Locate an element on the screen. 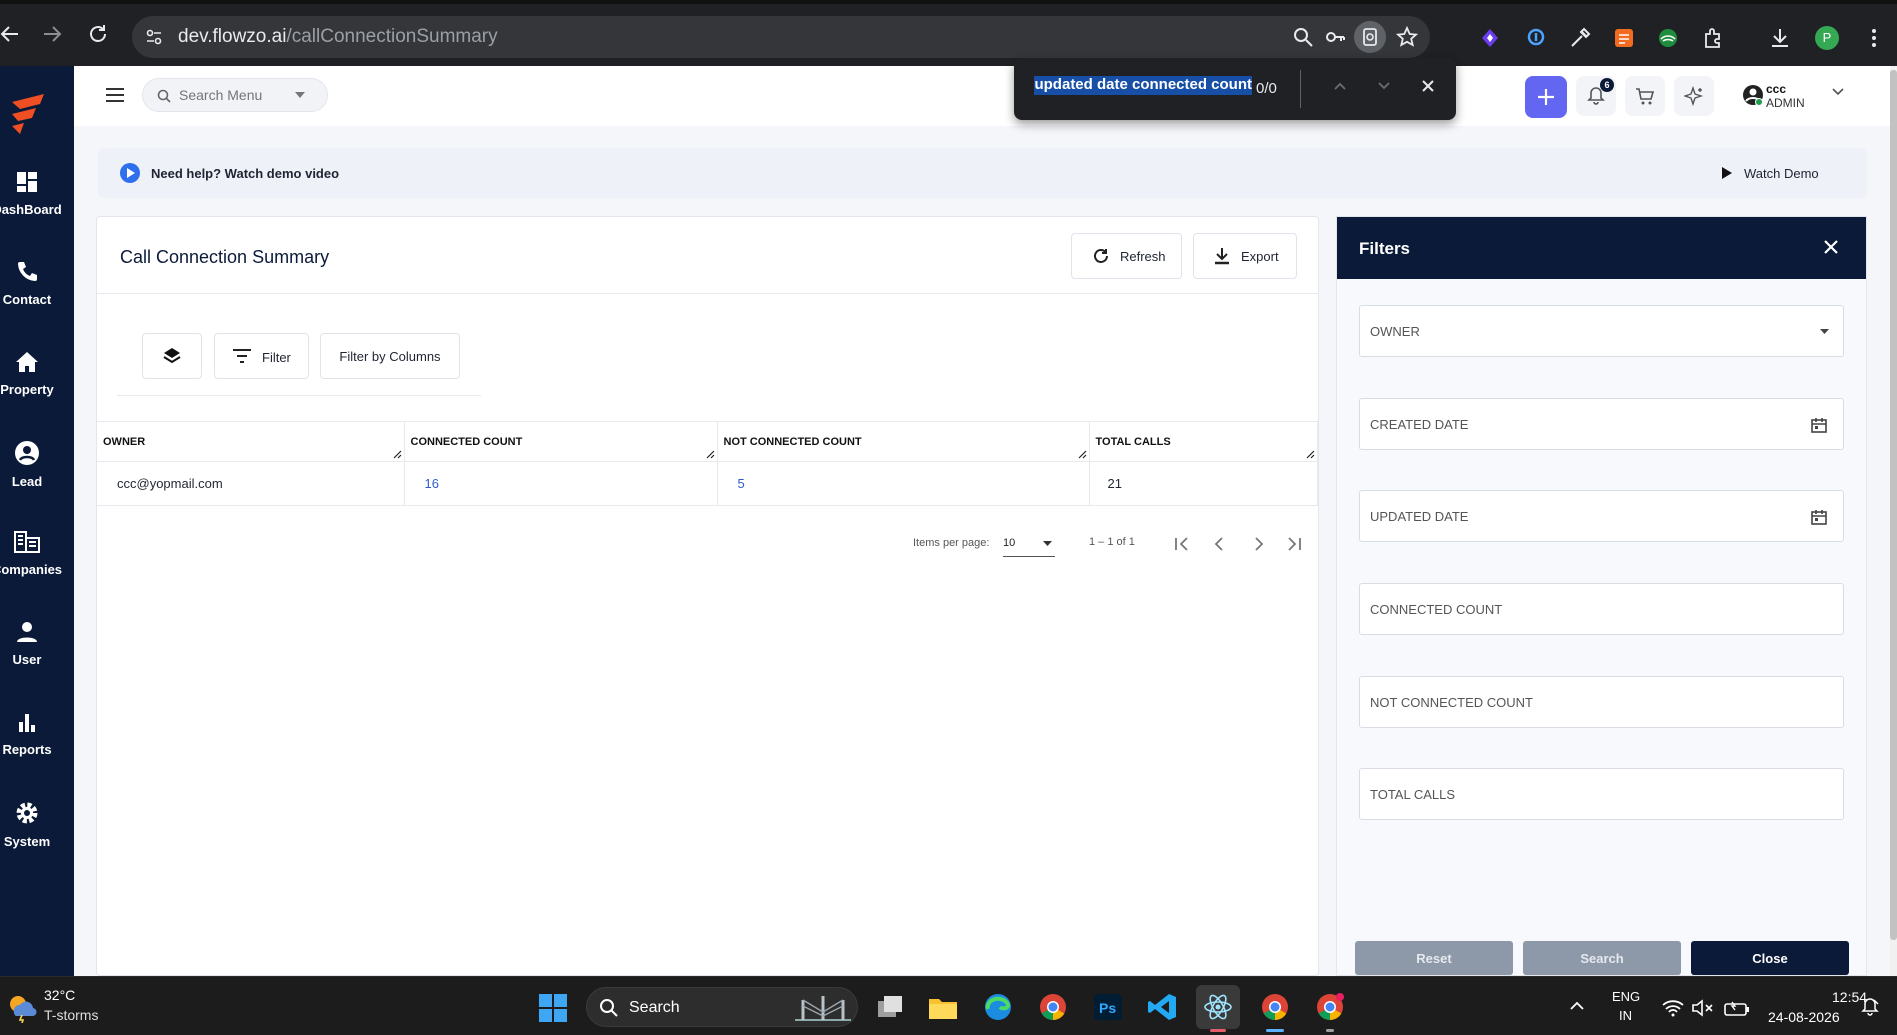 This screenshot has width=1897, height=1035. language-code: ENG is located at coordinates (1626, 996).